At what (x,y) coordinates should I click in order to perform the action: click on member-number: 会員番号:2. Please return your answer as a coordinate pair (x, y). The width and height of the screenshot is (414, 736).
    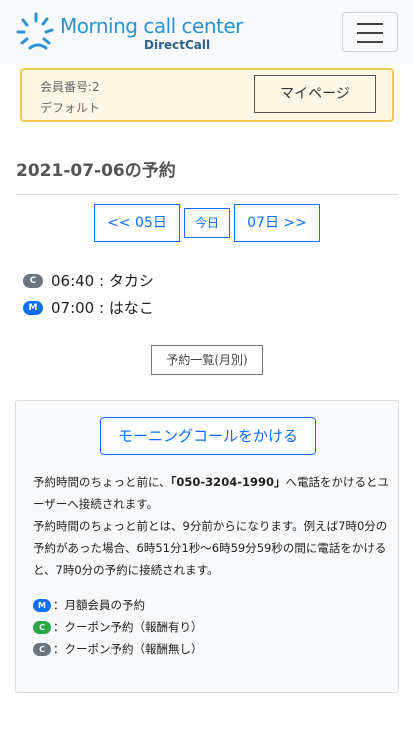
    Looking at the image, I should click on (70, 87).